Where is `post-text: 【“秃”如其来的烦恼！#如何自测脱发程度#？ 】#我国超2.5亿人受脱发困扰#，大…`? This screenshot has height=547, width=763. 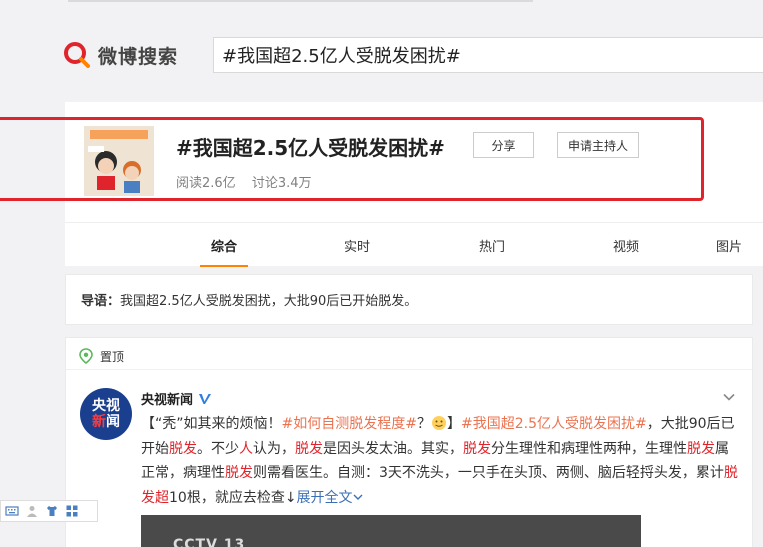 post-text: 【“秃”如其来的烦恼！#如何自测脱发程度#？ 】#我国超2.5亿人受脱发困扰#，大… is located at coordinates (439, 461).